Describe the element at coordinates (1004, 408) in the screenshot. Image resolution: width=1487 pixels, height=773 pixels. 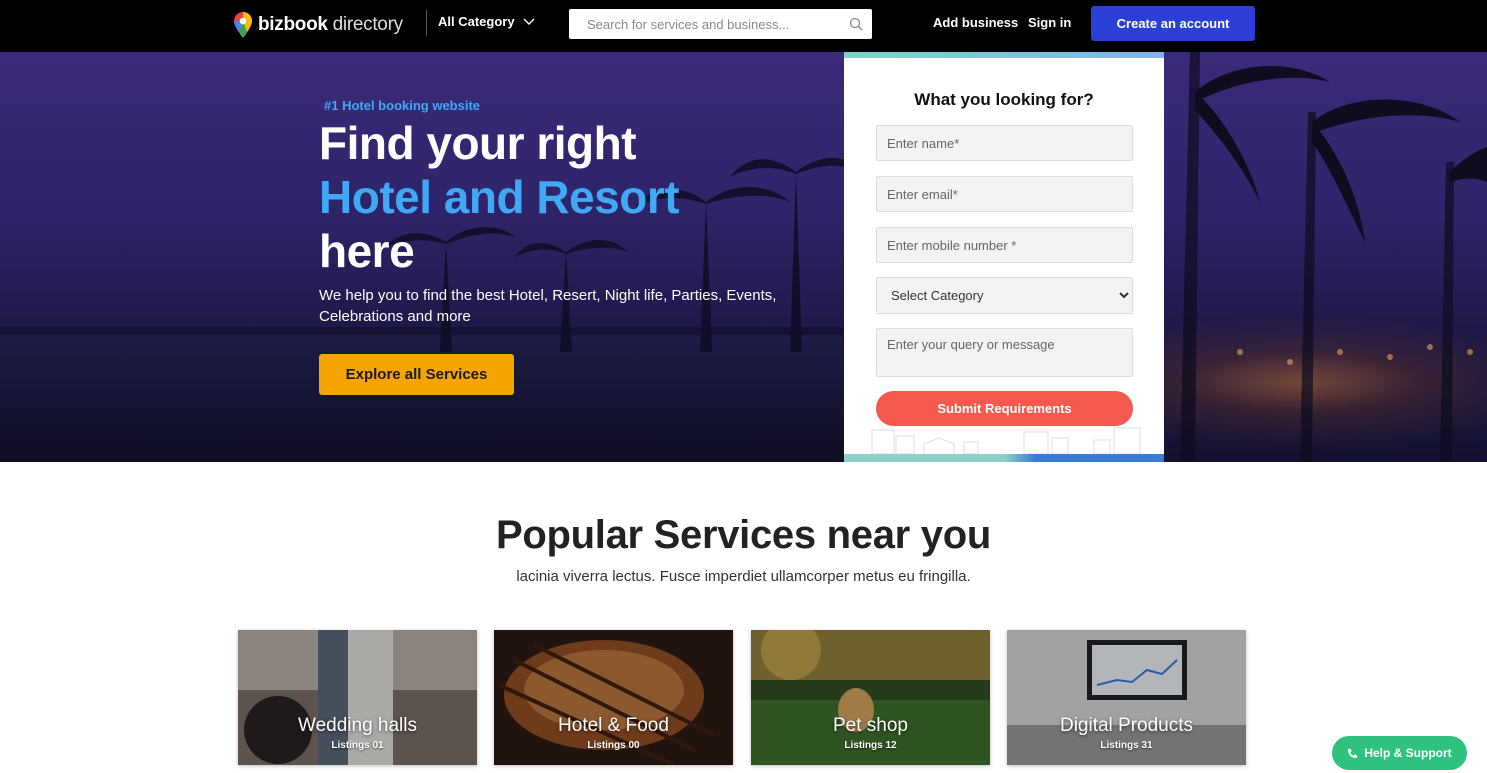
I see `submit-requirements-button: Submit Requirements` at that location.